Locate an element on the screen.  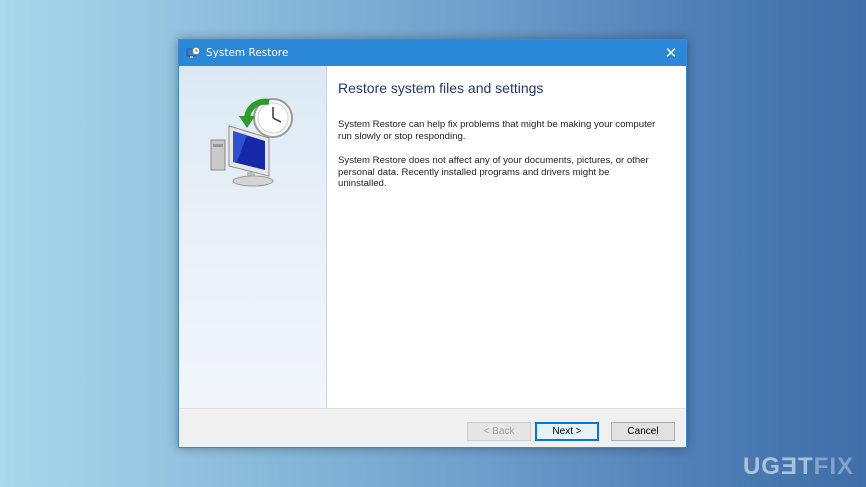
page-title: Restore system files and settings is located at coordinates (441, 88).